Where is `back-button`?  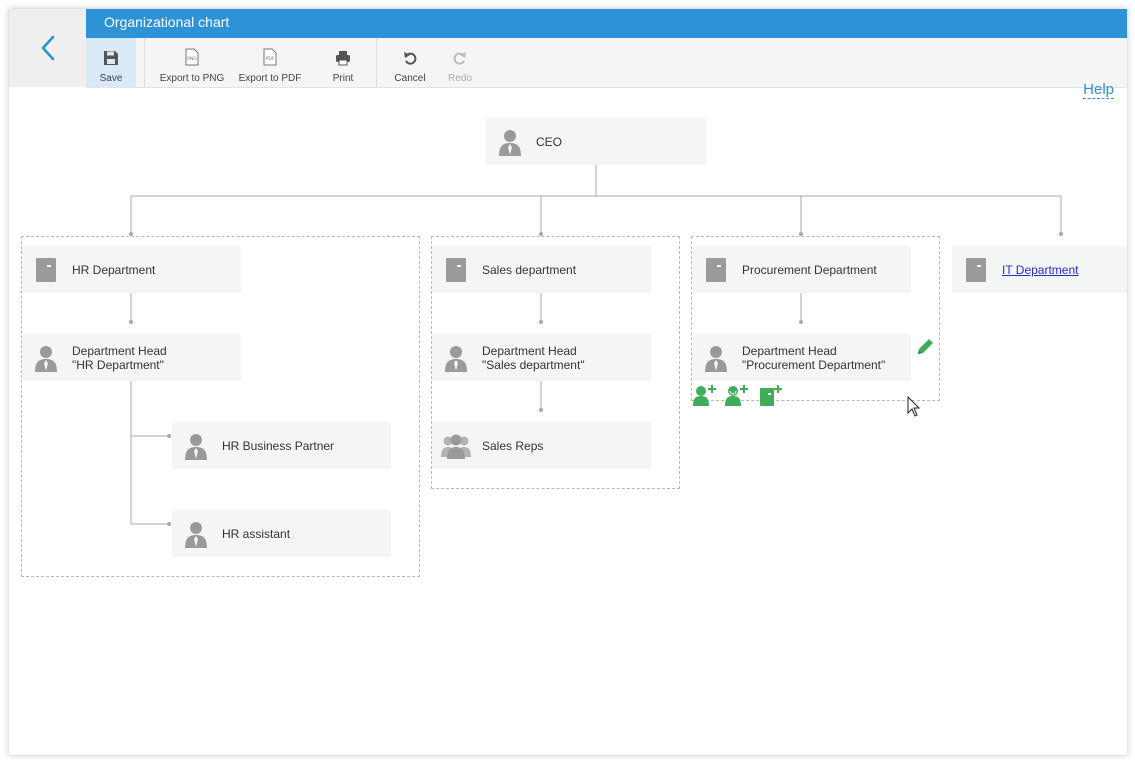
back-button is located at coordinates (47, 48).